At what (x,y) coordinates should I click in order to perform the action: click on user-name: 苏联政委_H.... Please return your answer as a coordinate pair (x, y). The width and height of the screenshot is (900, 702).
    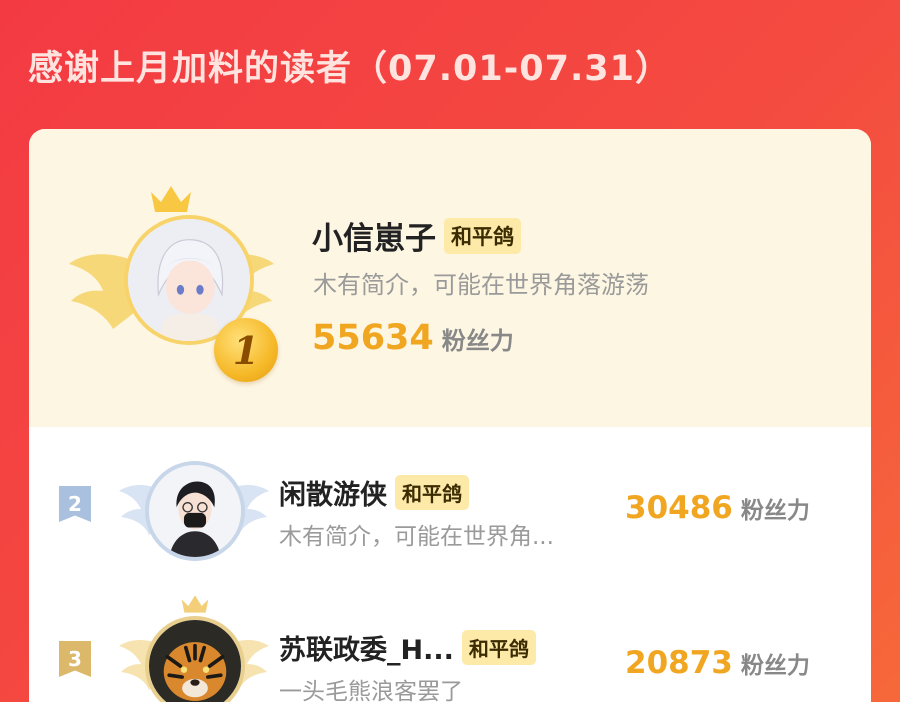
    Looking at the image, I should click on (366, 647).